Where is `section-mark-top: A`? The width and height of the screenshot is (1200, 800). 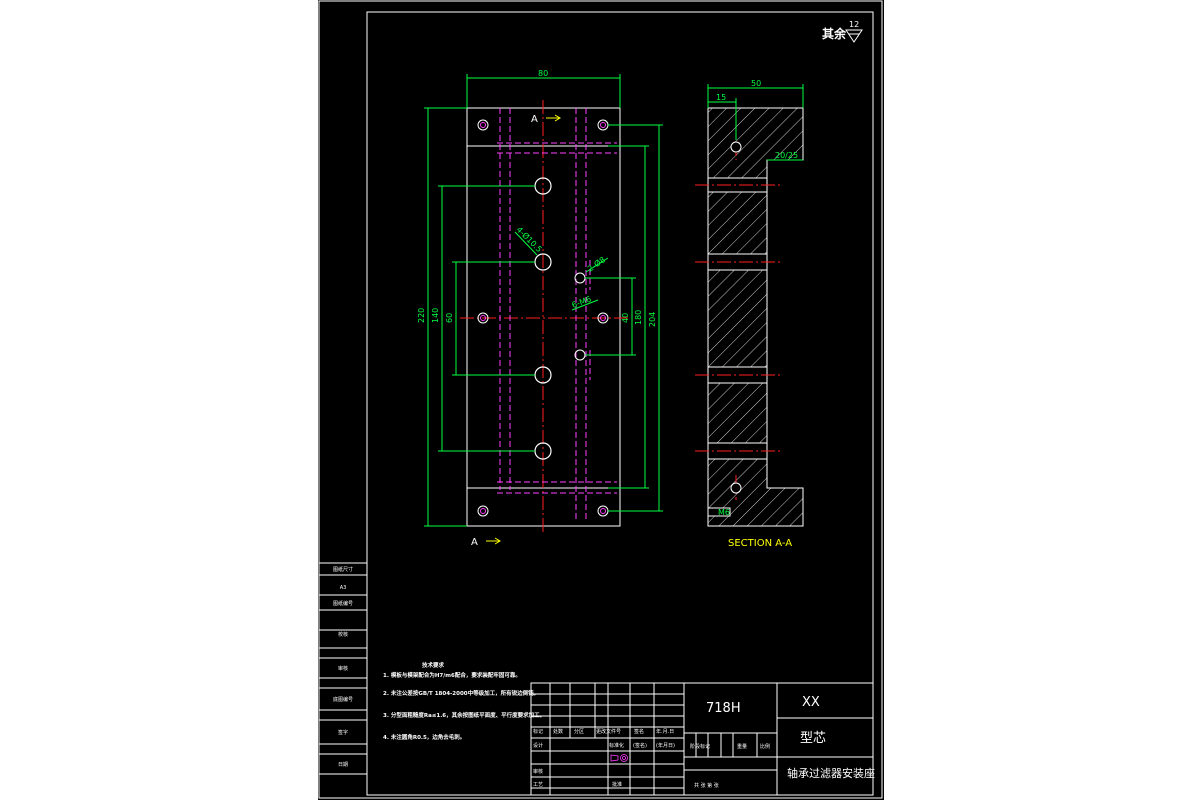 section-mark-top: A is located at coordinates (534, 119).